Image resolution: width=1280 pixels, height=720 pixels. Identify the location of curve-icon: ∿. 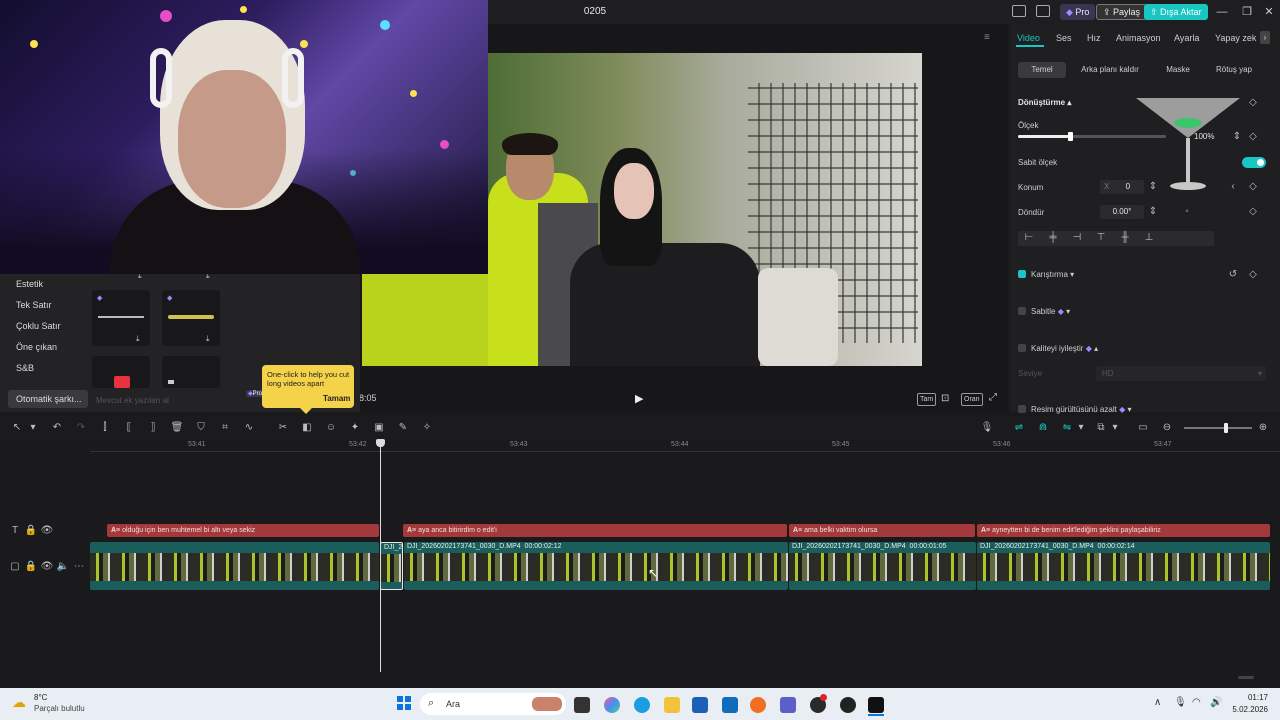
(249, 428).